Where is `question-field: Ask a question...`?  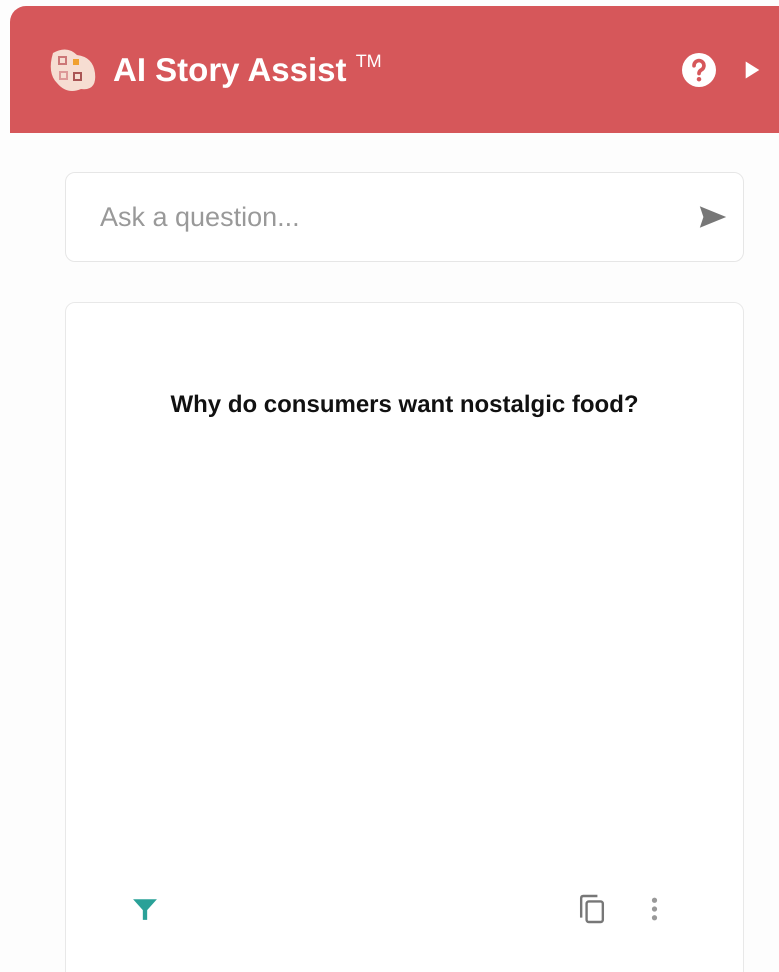
question-field: Ask a question... is located at coordinates (404, 217).